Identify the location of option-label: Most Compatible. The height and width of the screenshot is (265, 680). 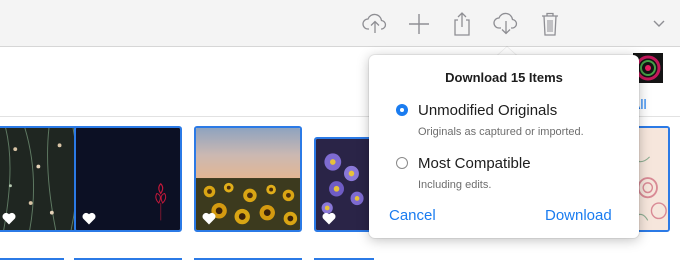
(474, 163).